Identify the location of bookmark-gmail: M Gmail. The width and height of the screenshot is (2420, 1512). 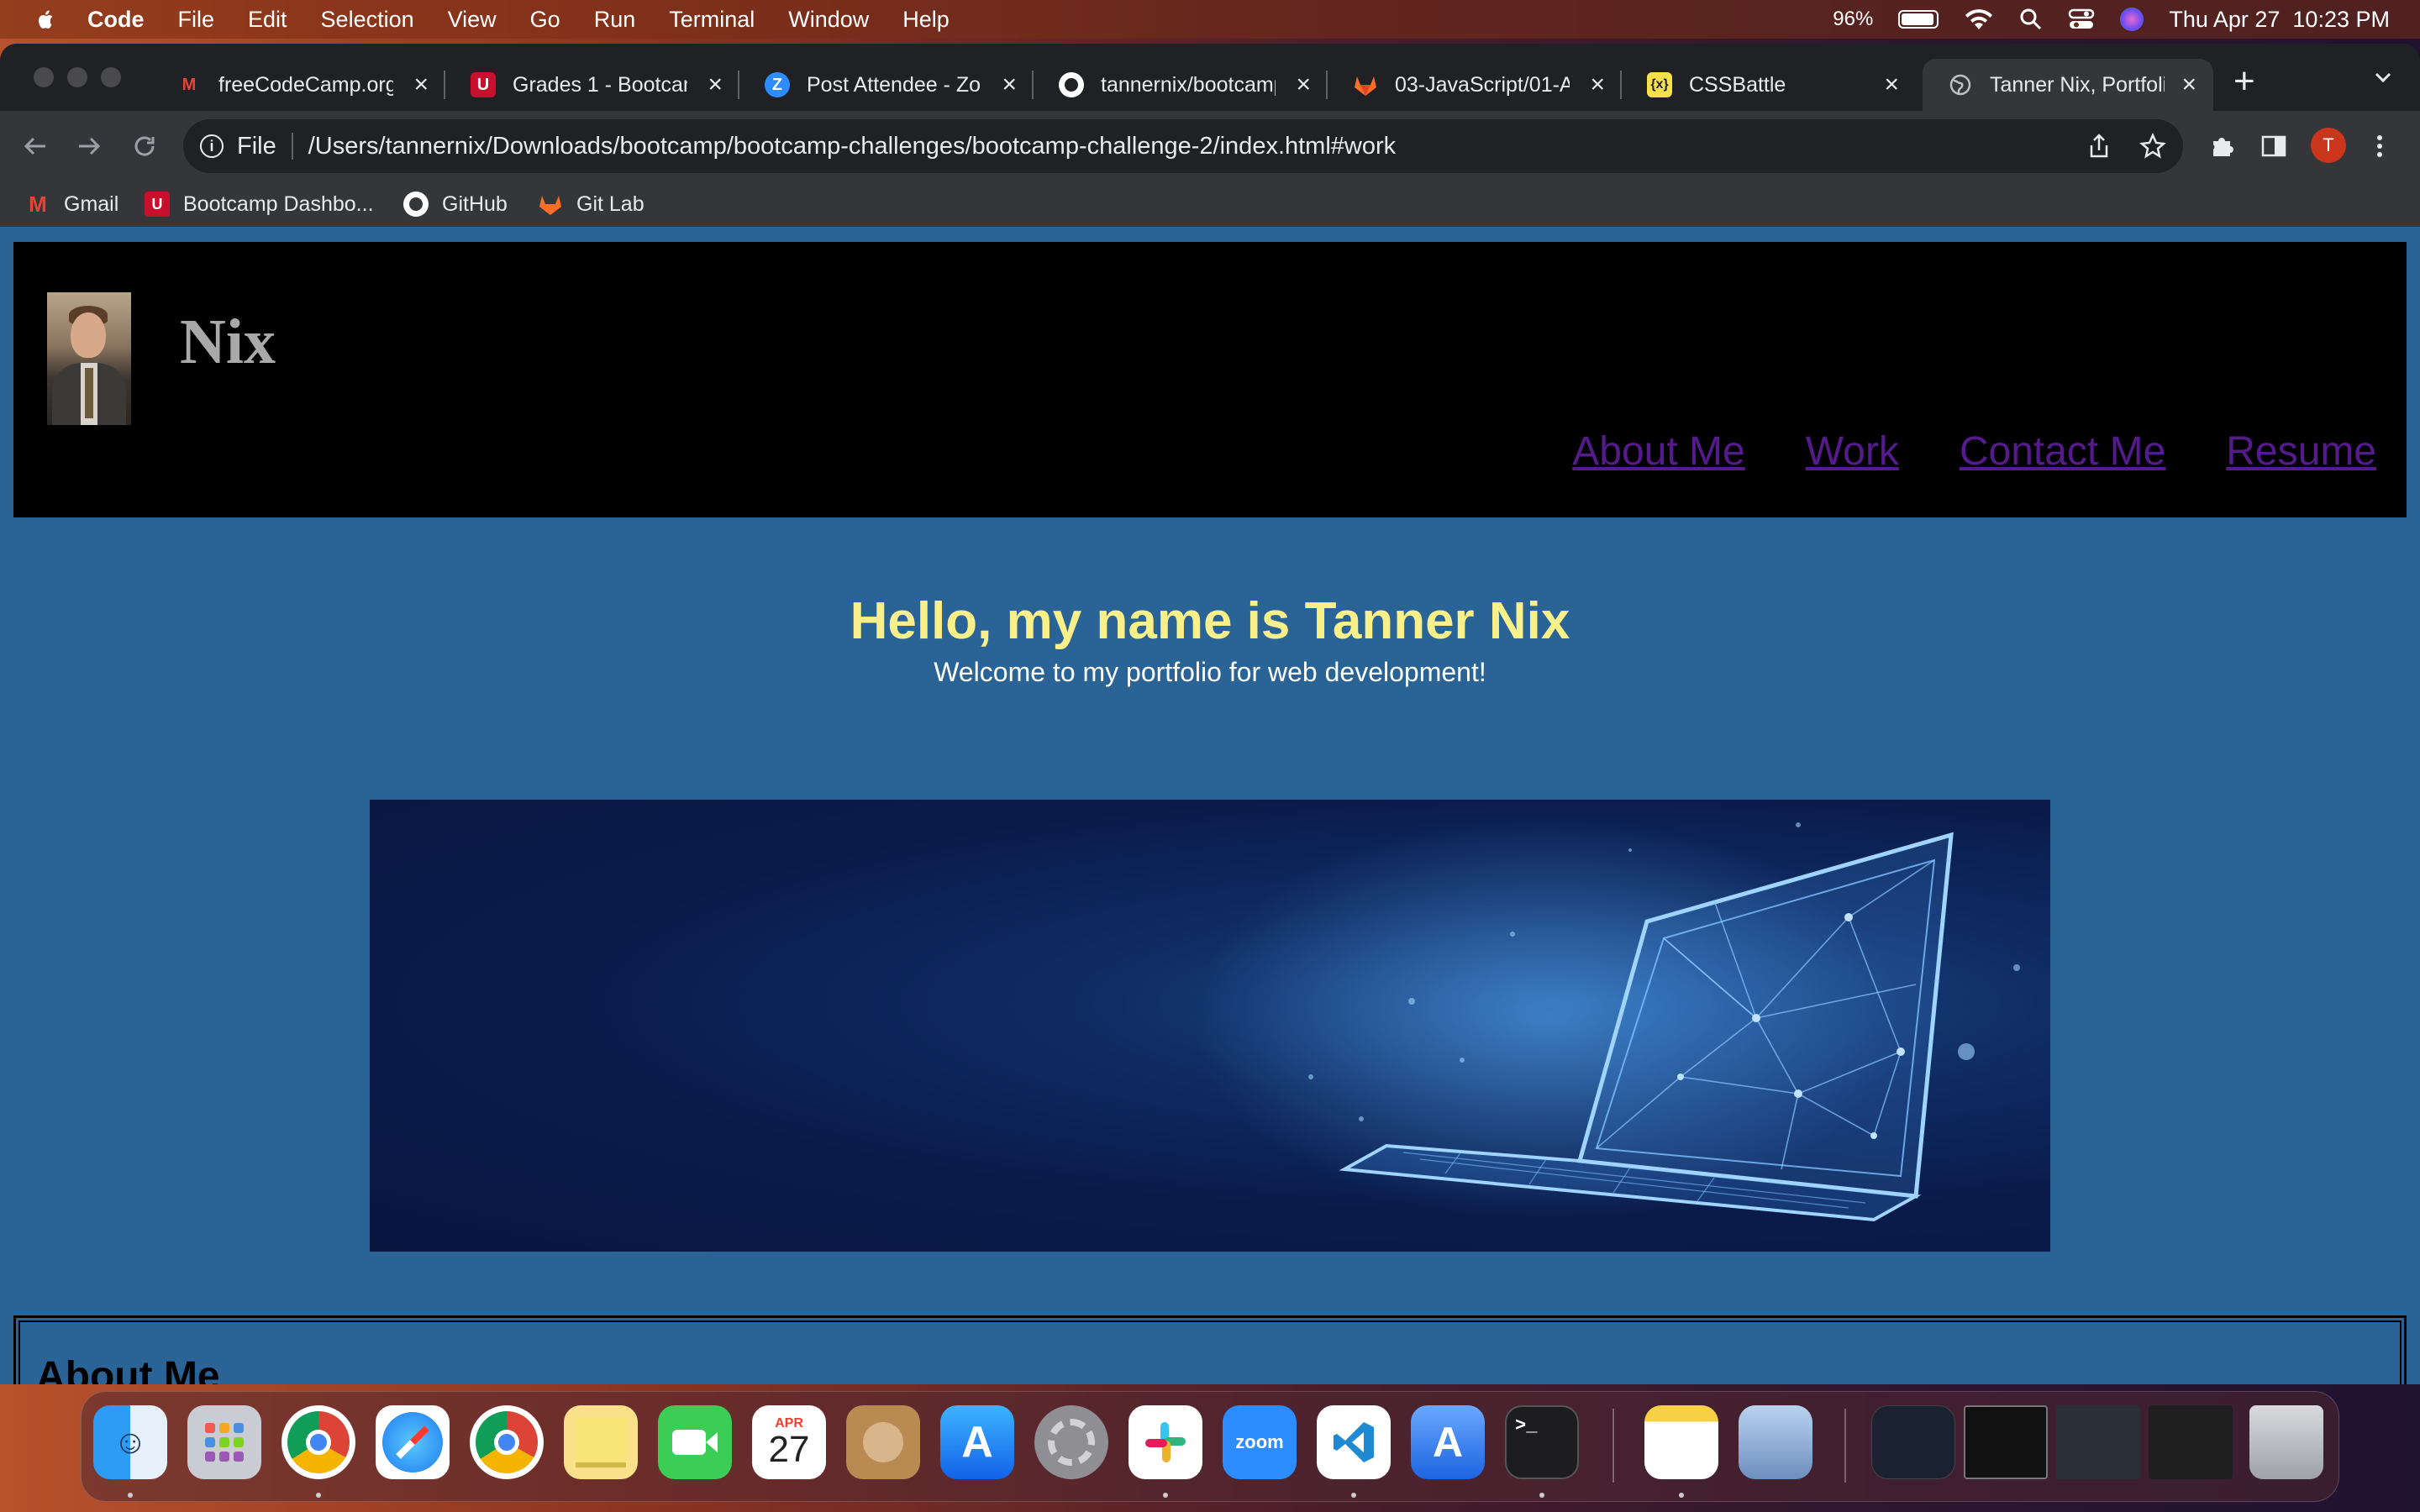
(71, 204).